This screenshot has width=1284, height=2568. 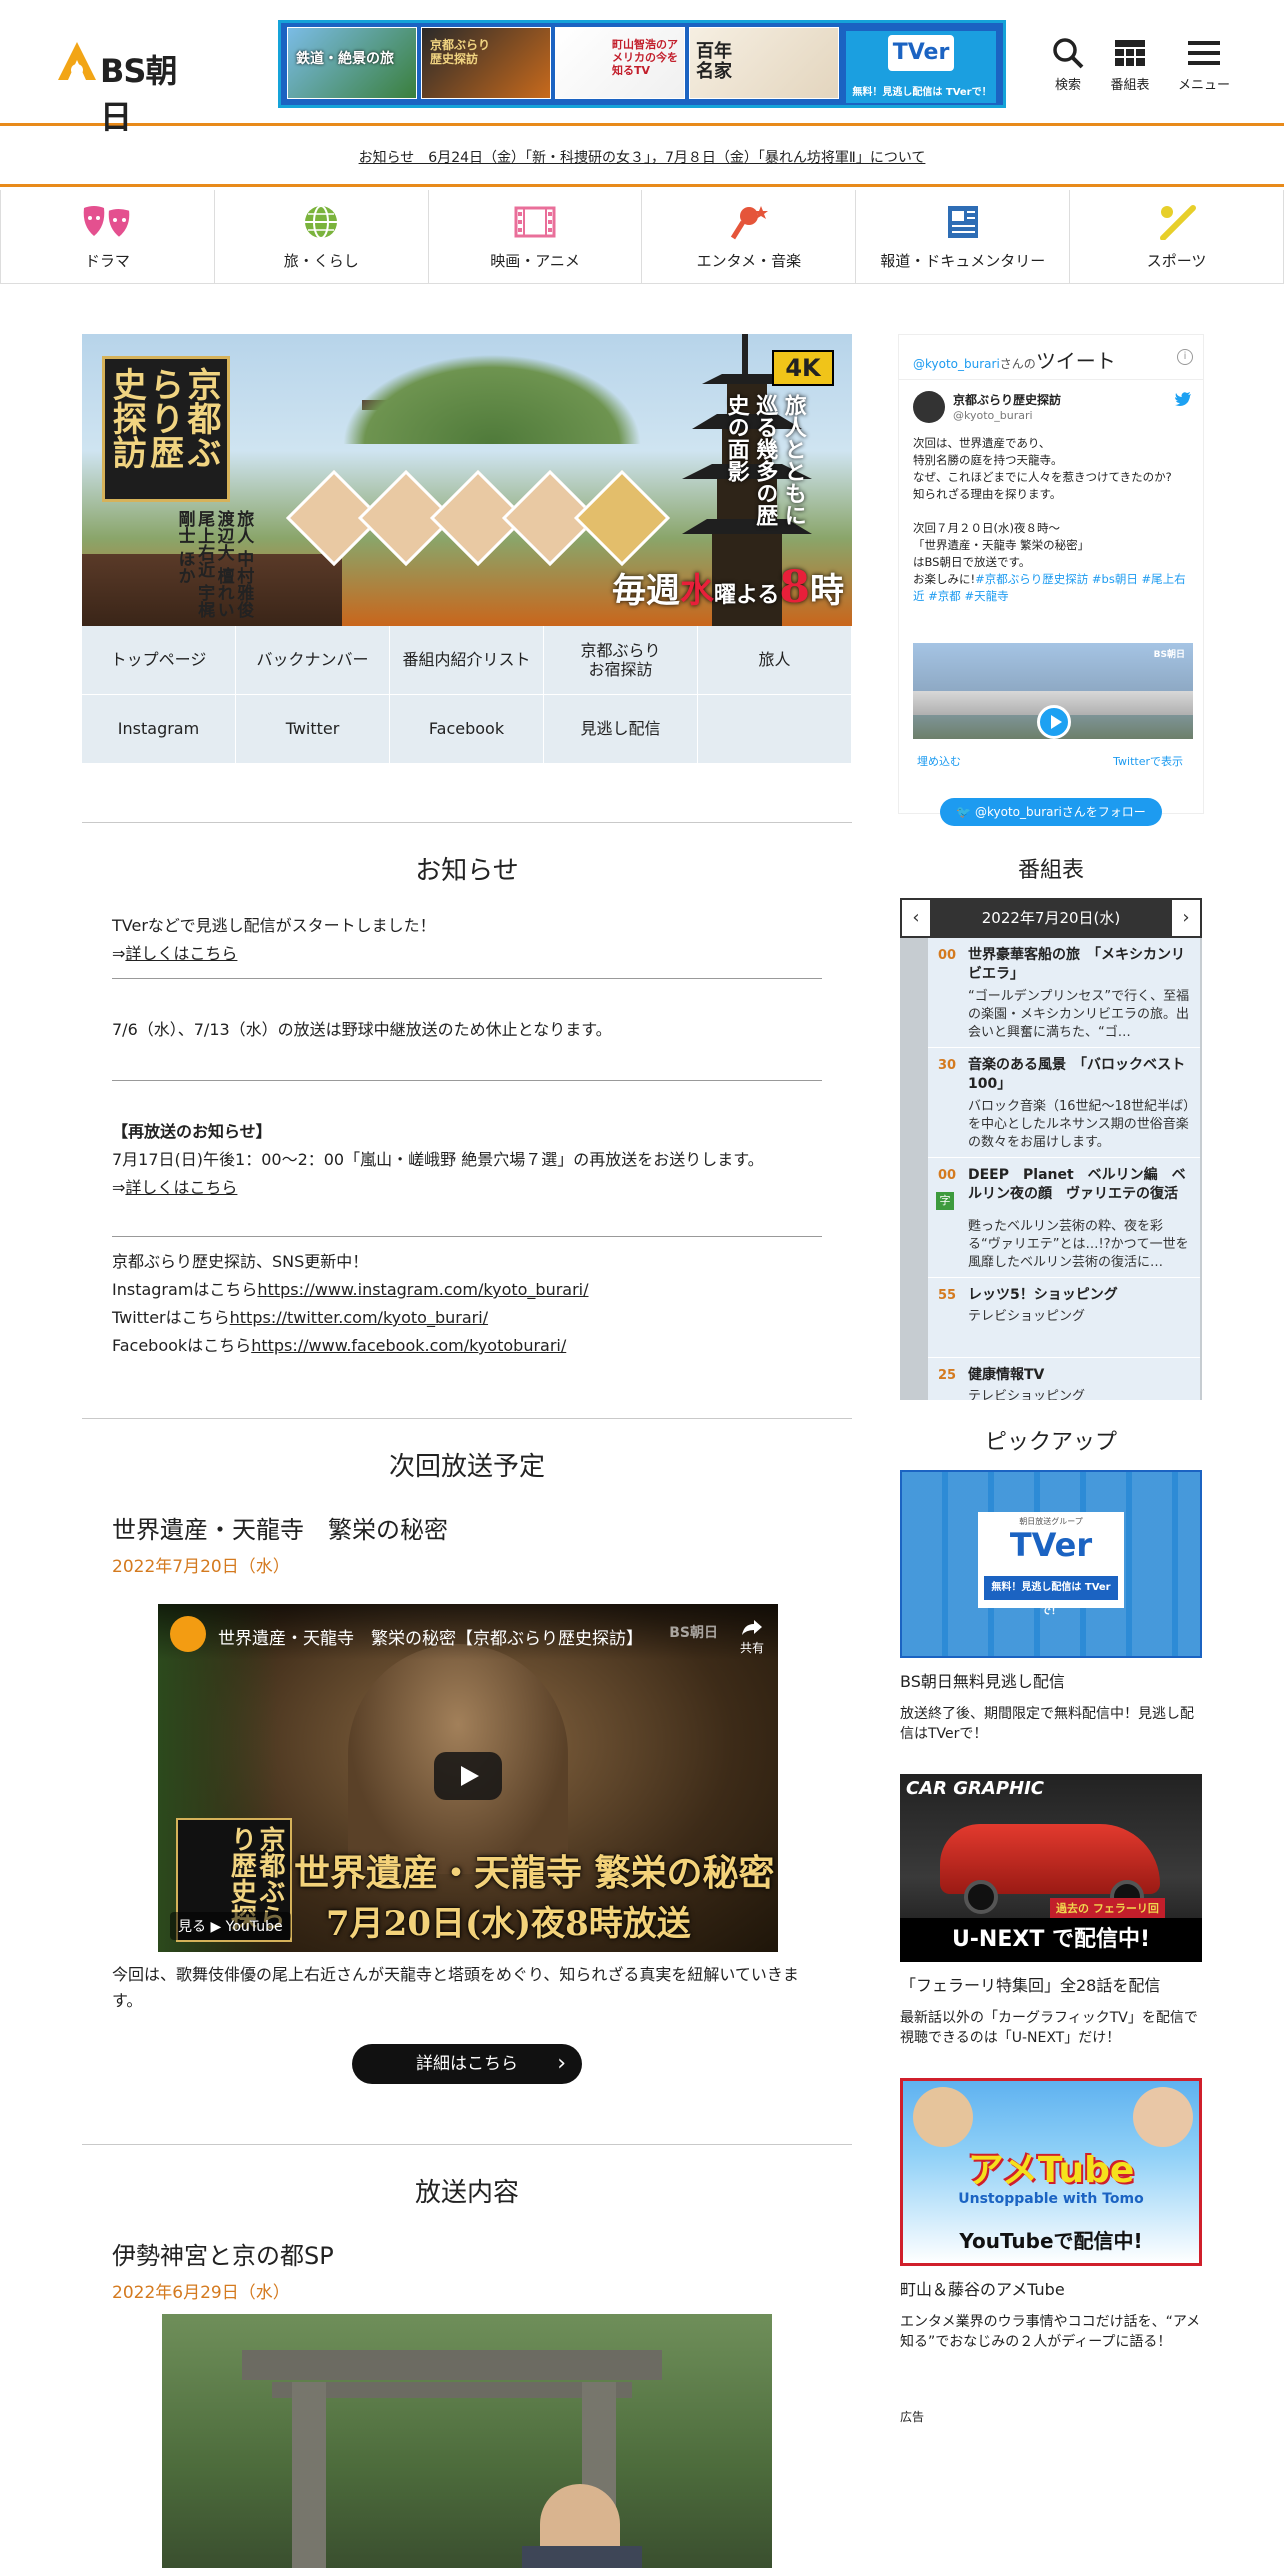 What do you see at coordinates (972, 562) in the screenshot?
I see `tweet-line: はBS朝日で放送です。` at bounding box center [972, 562].